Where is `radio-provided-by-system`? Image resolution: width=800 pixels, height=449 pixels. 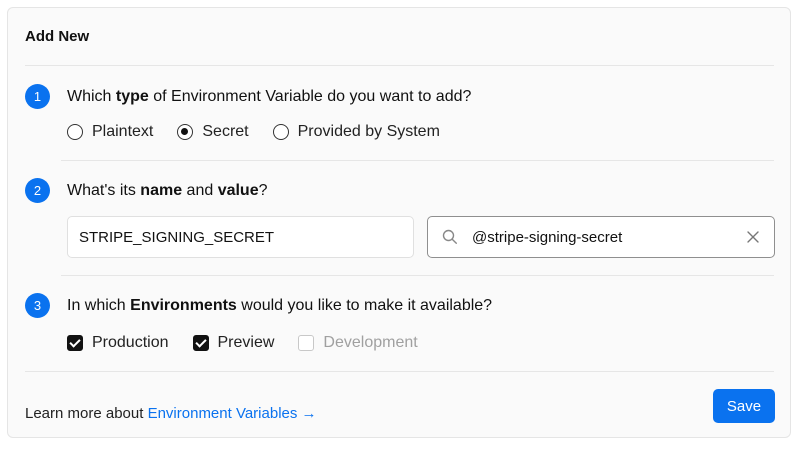 radio-provided-by-system is located at coordinates (280, 132).